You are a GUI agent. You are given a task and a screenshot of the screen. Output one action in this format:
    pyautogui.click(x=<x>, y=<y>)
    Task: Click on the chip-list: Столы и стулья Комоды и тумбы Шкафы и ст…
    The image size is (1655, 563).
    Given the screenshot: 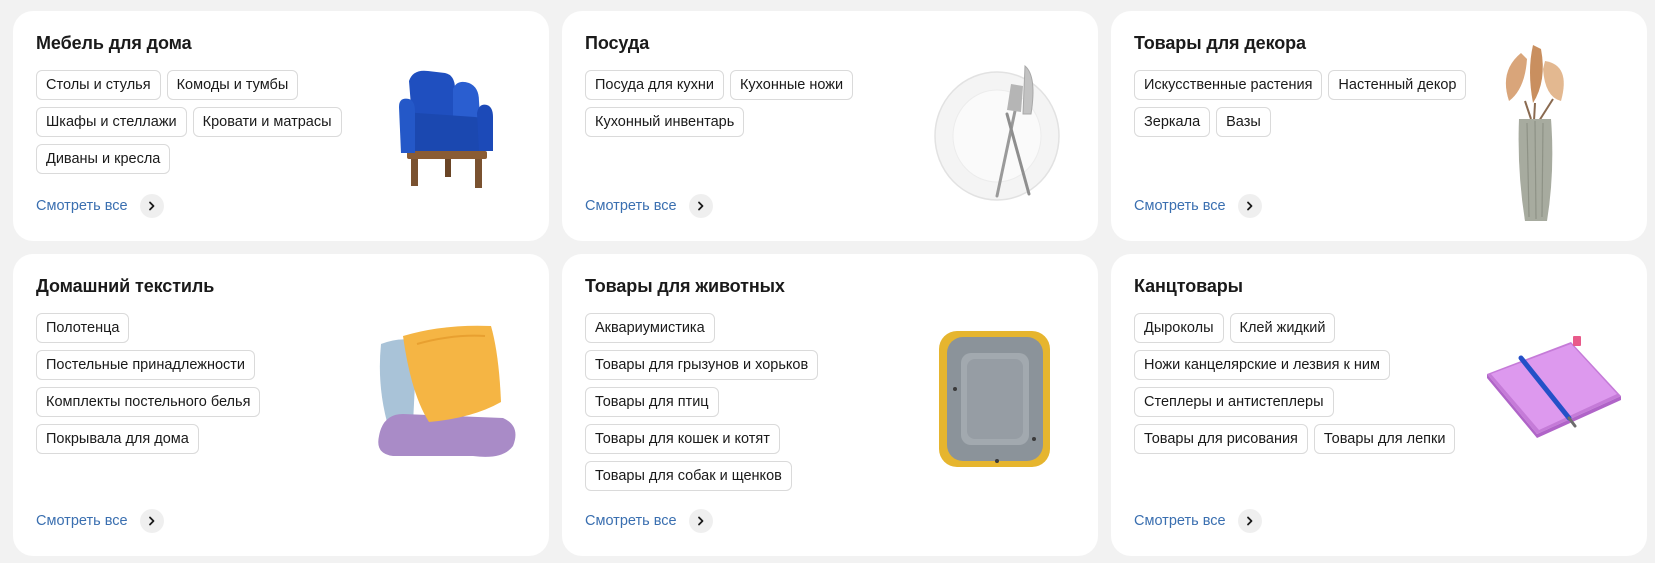 What is the action you would take?
    pyautogui.click(x=206, y=122)
    